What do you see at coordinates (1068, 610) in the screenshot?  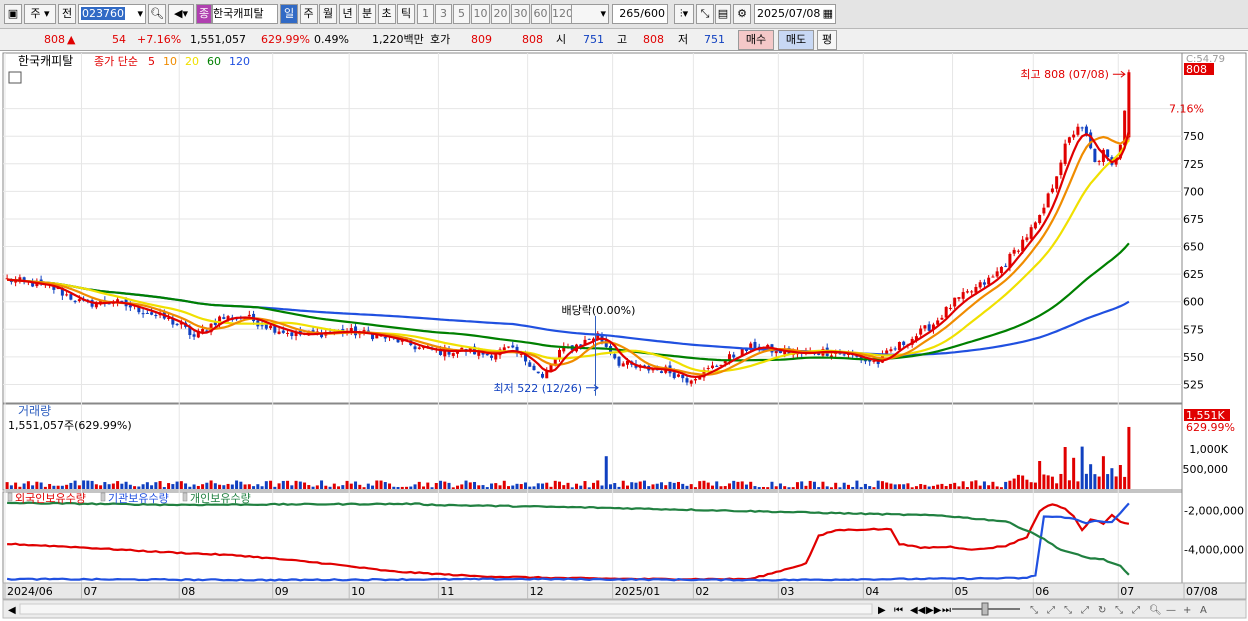 I see `zoom-icon: ⤡` at bounding box center [1068, 610].